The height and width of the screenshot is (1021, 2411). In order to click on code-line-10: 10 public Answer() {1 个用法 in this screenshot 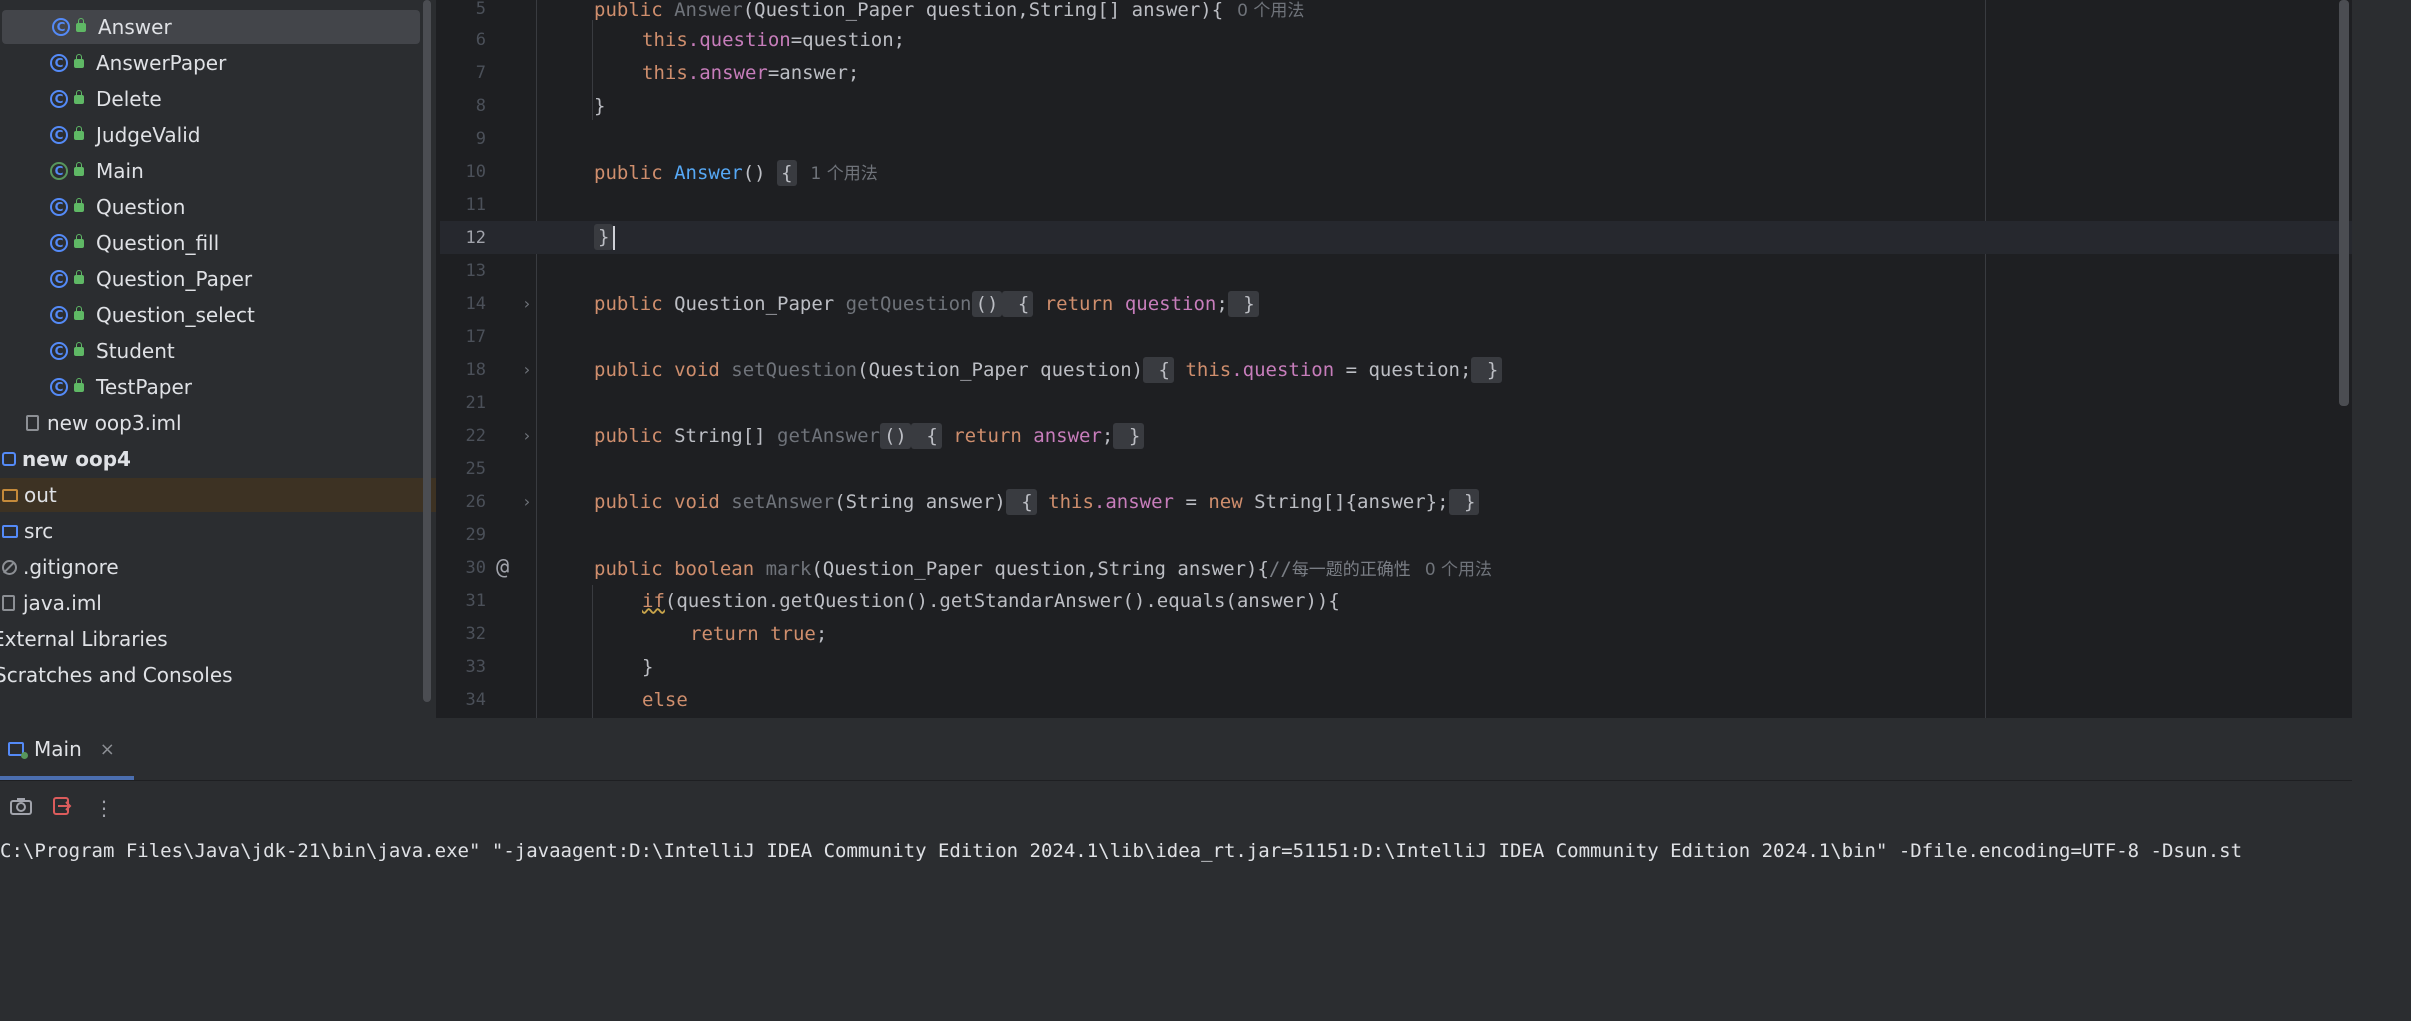, I will do `click(1396, 171)`.